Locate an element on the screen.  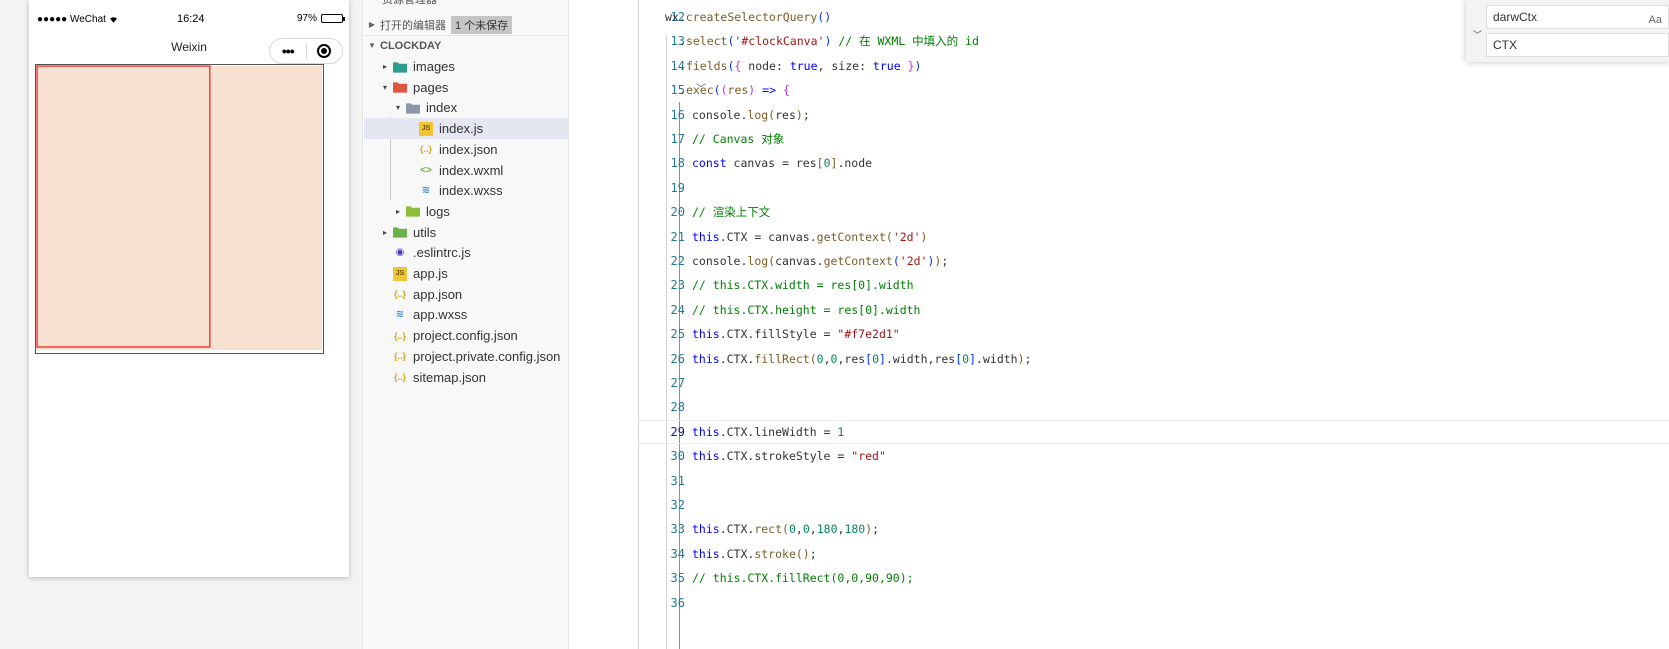
replace-input: CTX is located at coordinates (1577, 45).